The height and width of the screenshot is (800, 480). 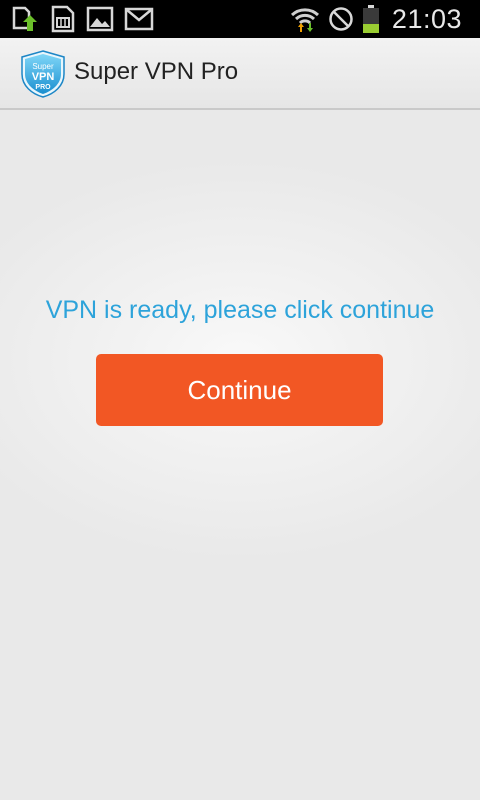 What do you see at coordinates (426, 18) in the screenshot?
I see `clock: 21:03` at bounding box center [426, 18].